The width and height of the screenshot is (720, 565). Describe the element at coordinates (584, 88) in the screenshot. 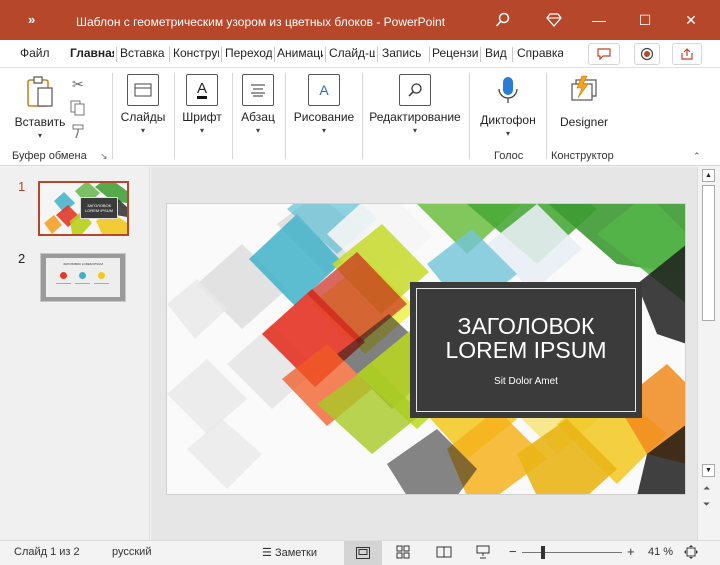

I see `designer-icon` at that location.